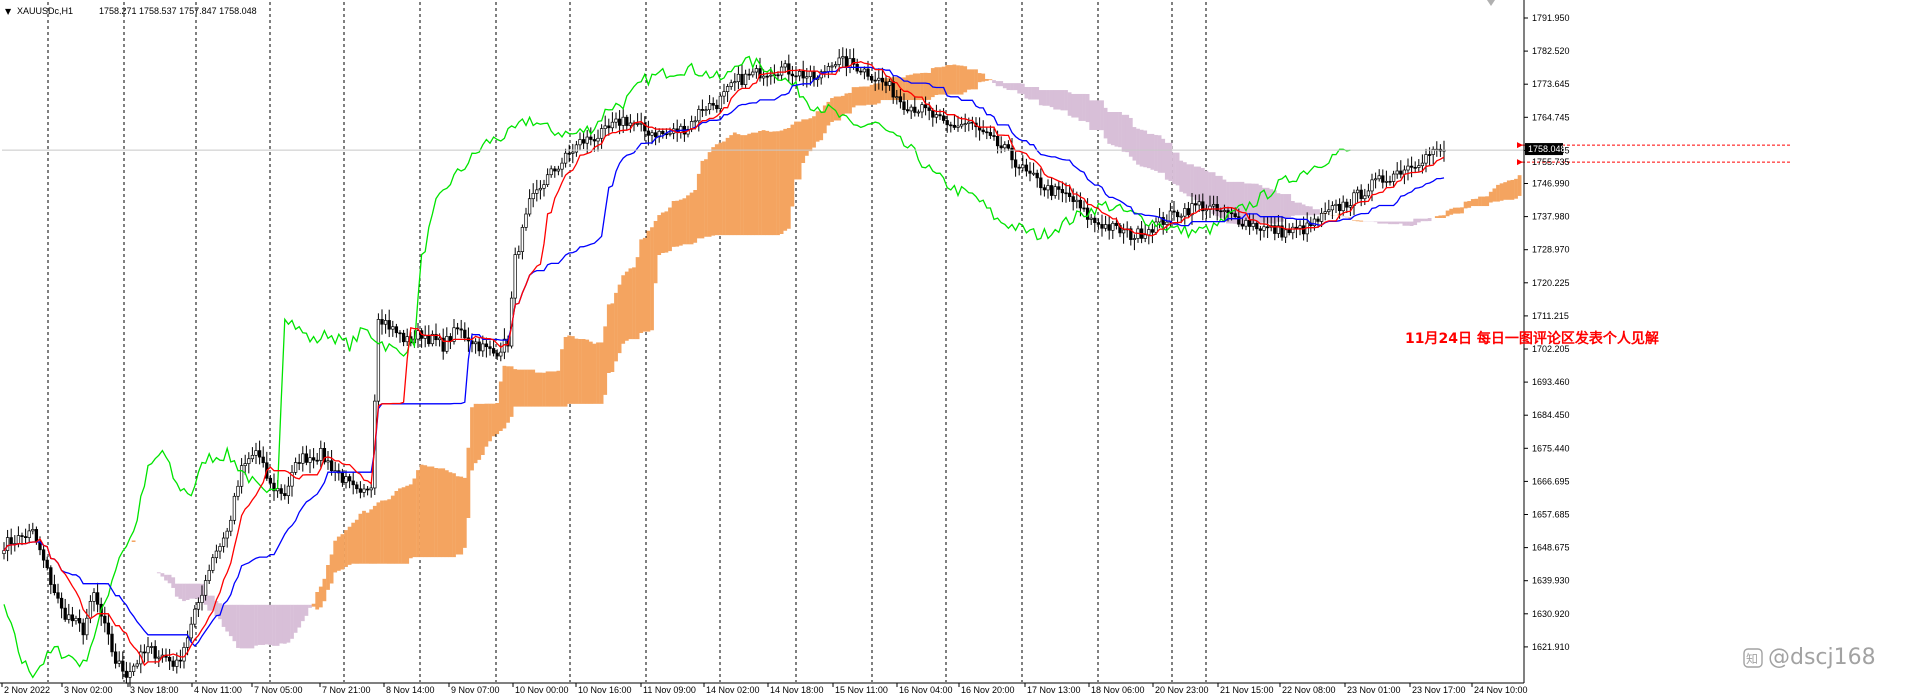 This screenshot has height=700, width=1916. What do you see at coordinates (1551, 647) in the screenshot?
I see `y-tick-label: 1621.910` at bounding box center [1551, 647].